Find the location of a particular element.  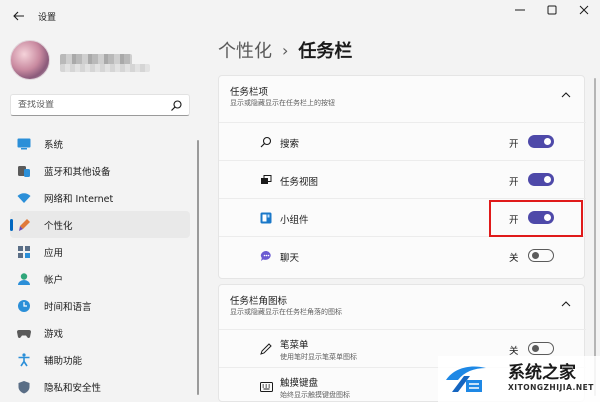

app-title: 设置 is located at coordinates (47, 17).